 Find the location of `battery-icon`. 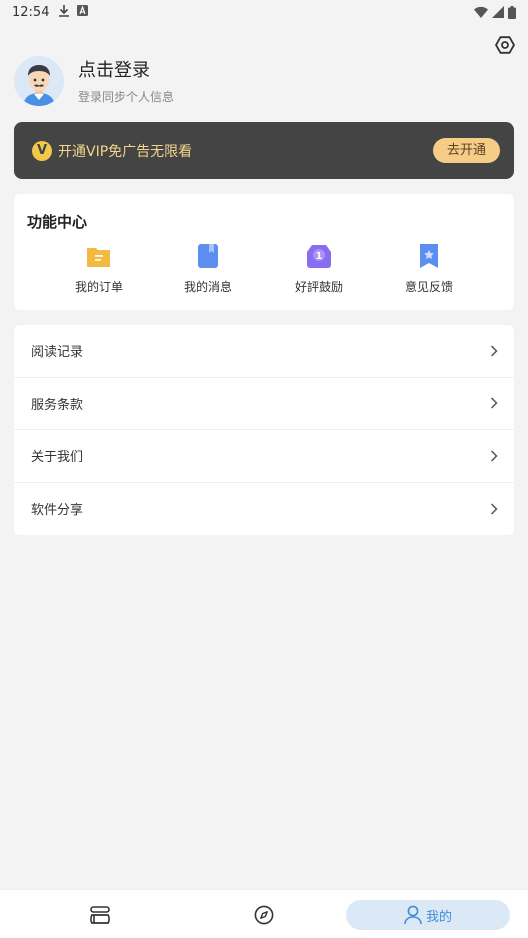

battery-icon is located at coordinates (512, 12).